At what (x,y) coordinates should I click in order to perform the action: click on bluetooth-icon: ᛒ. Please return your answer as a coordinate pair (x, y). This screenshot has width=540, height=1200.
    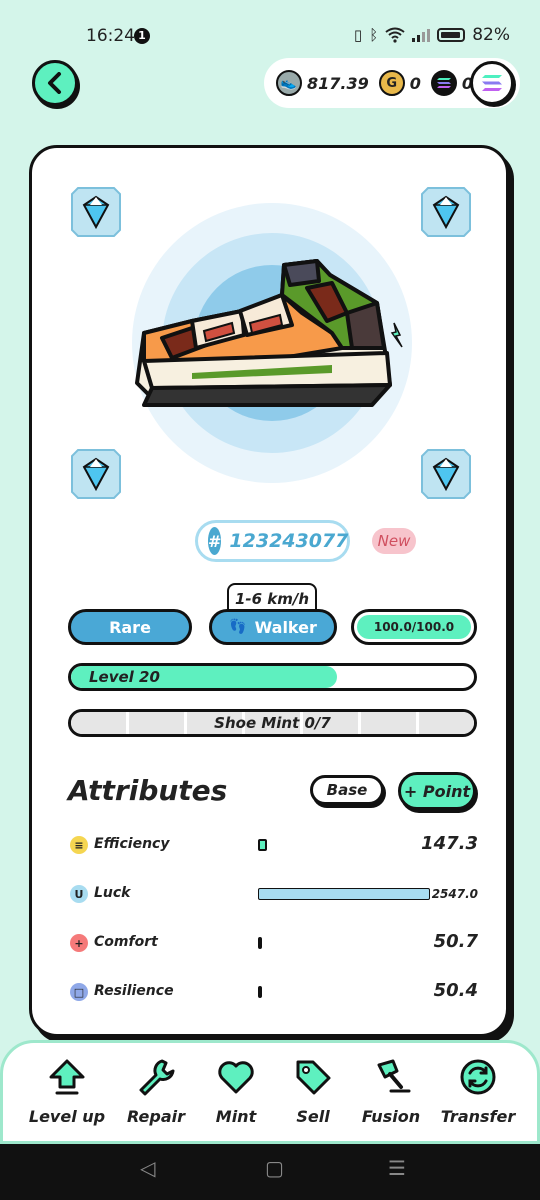
    Looking at the image, I should click on (374, 35).